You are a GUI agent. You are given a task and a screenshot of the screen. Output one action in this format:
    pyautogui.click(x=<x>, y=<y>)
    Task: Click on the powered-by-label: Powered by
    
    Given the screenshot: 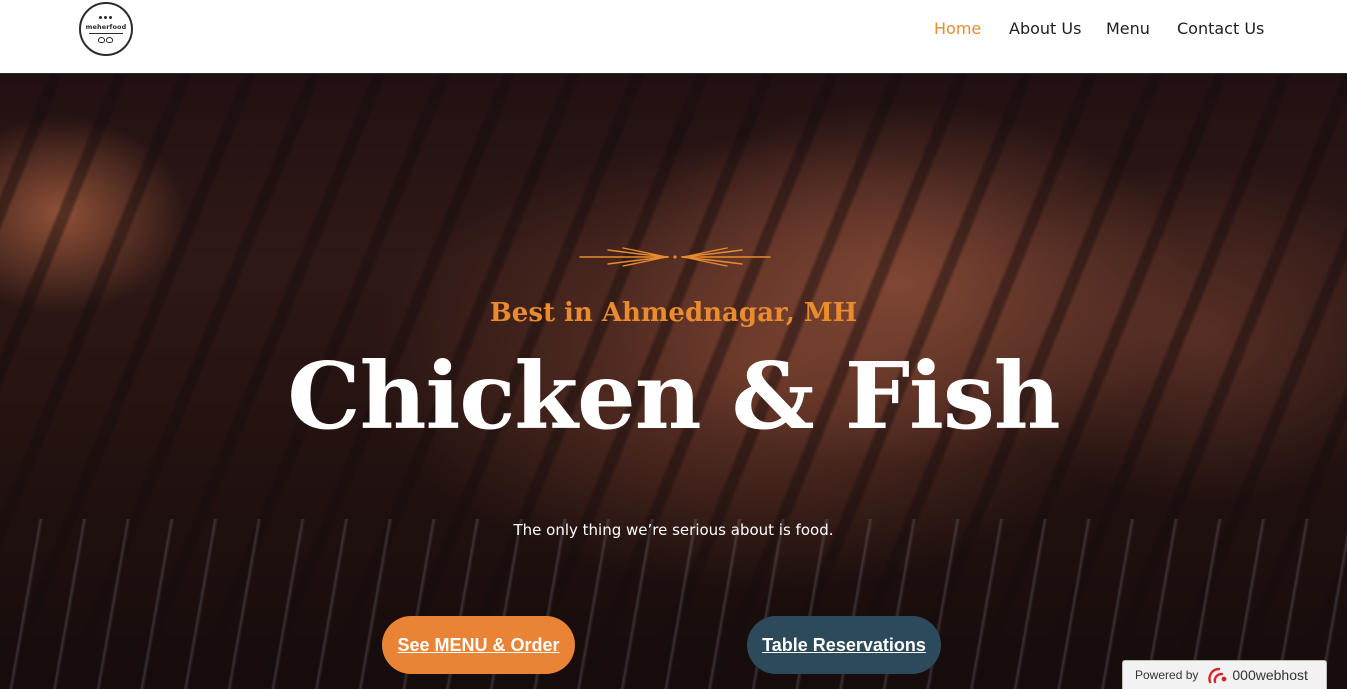 What is the action you would take?
    pyautogui.click(x=1167, y=675)
    